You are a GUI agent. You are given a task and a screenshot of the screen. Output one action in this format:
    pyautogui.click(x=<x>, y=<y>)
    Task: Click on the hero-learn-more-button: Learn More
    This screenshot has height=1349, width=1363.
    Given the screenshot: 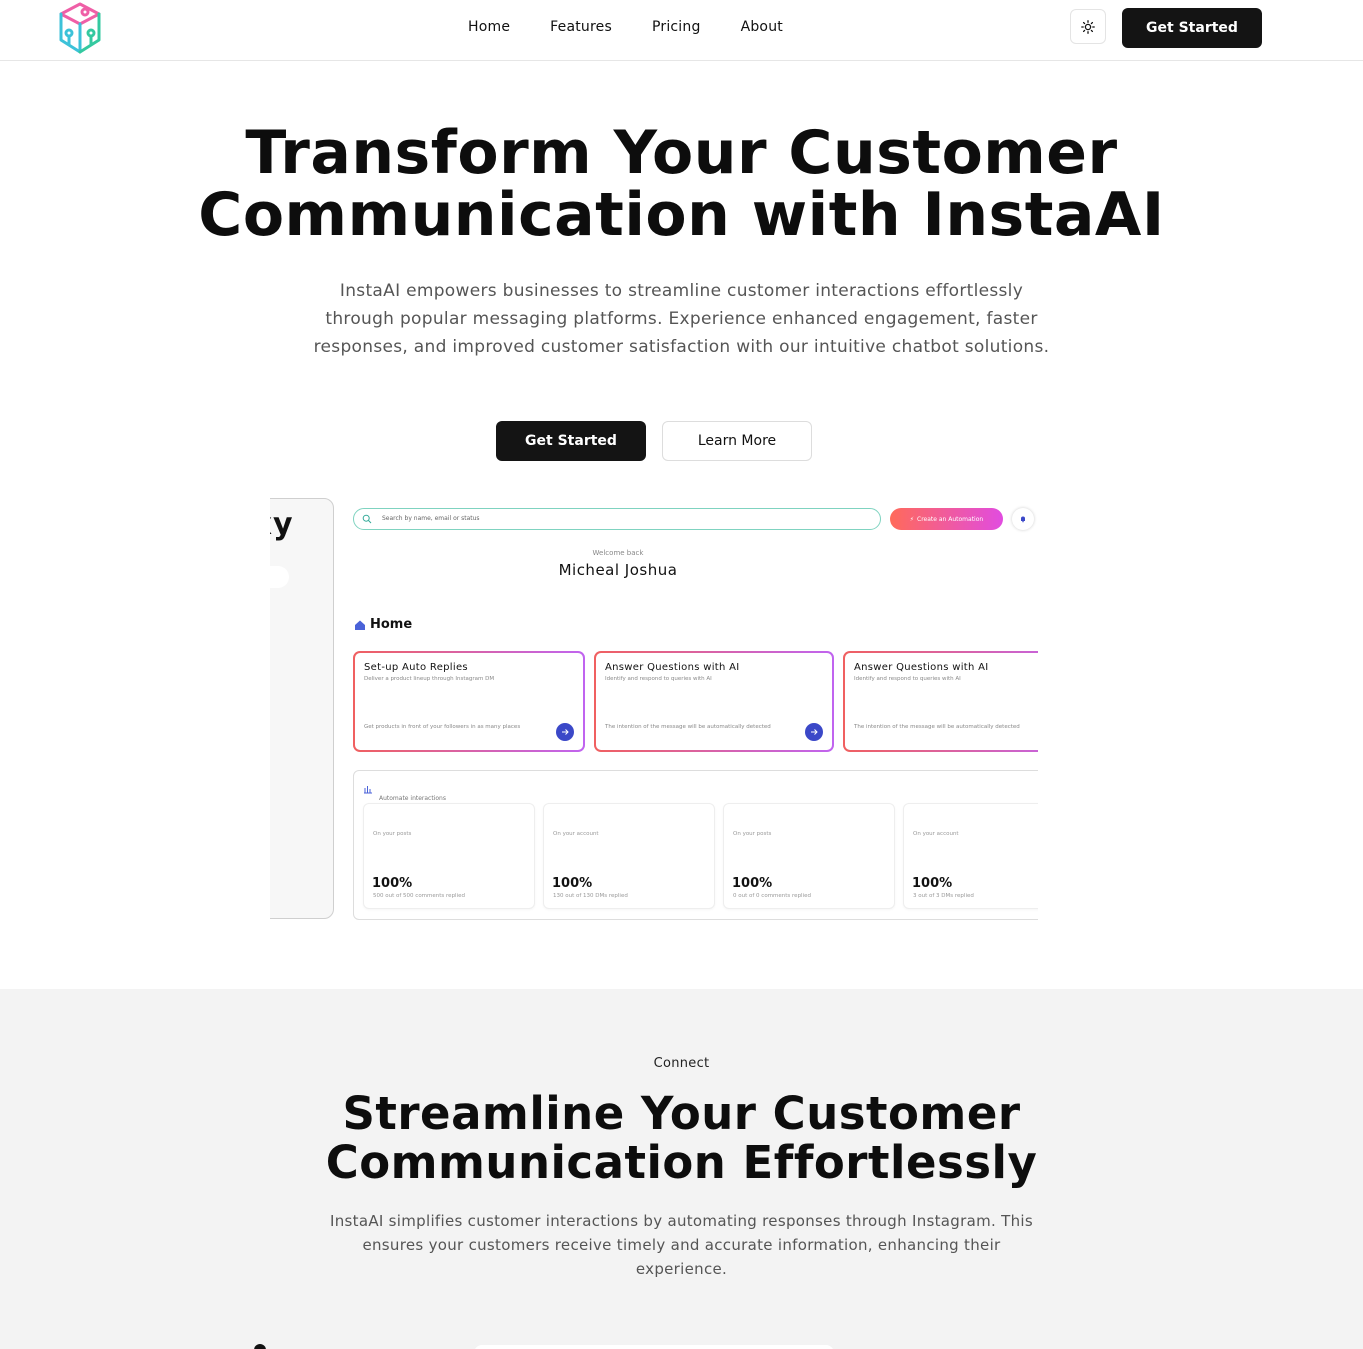 What is the action you would take?
    pyautogui.click(x=737, y=441)
    